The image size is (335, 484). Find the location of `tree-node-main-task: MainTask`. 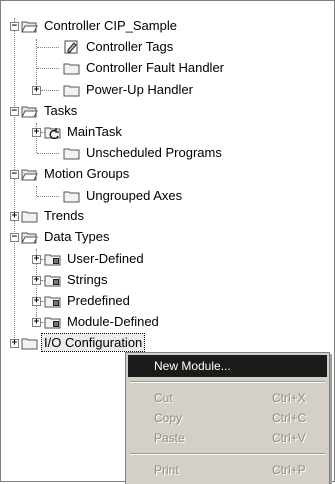

tree-node-main-task: MainTask is located at coordinates (84, 131).